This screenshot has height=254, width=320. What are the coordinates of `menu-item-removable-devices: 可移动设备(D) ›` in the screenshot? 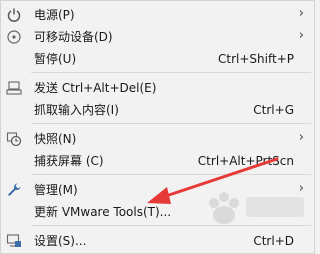 It's located at (157, 37).